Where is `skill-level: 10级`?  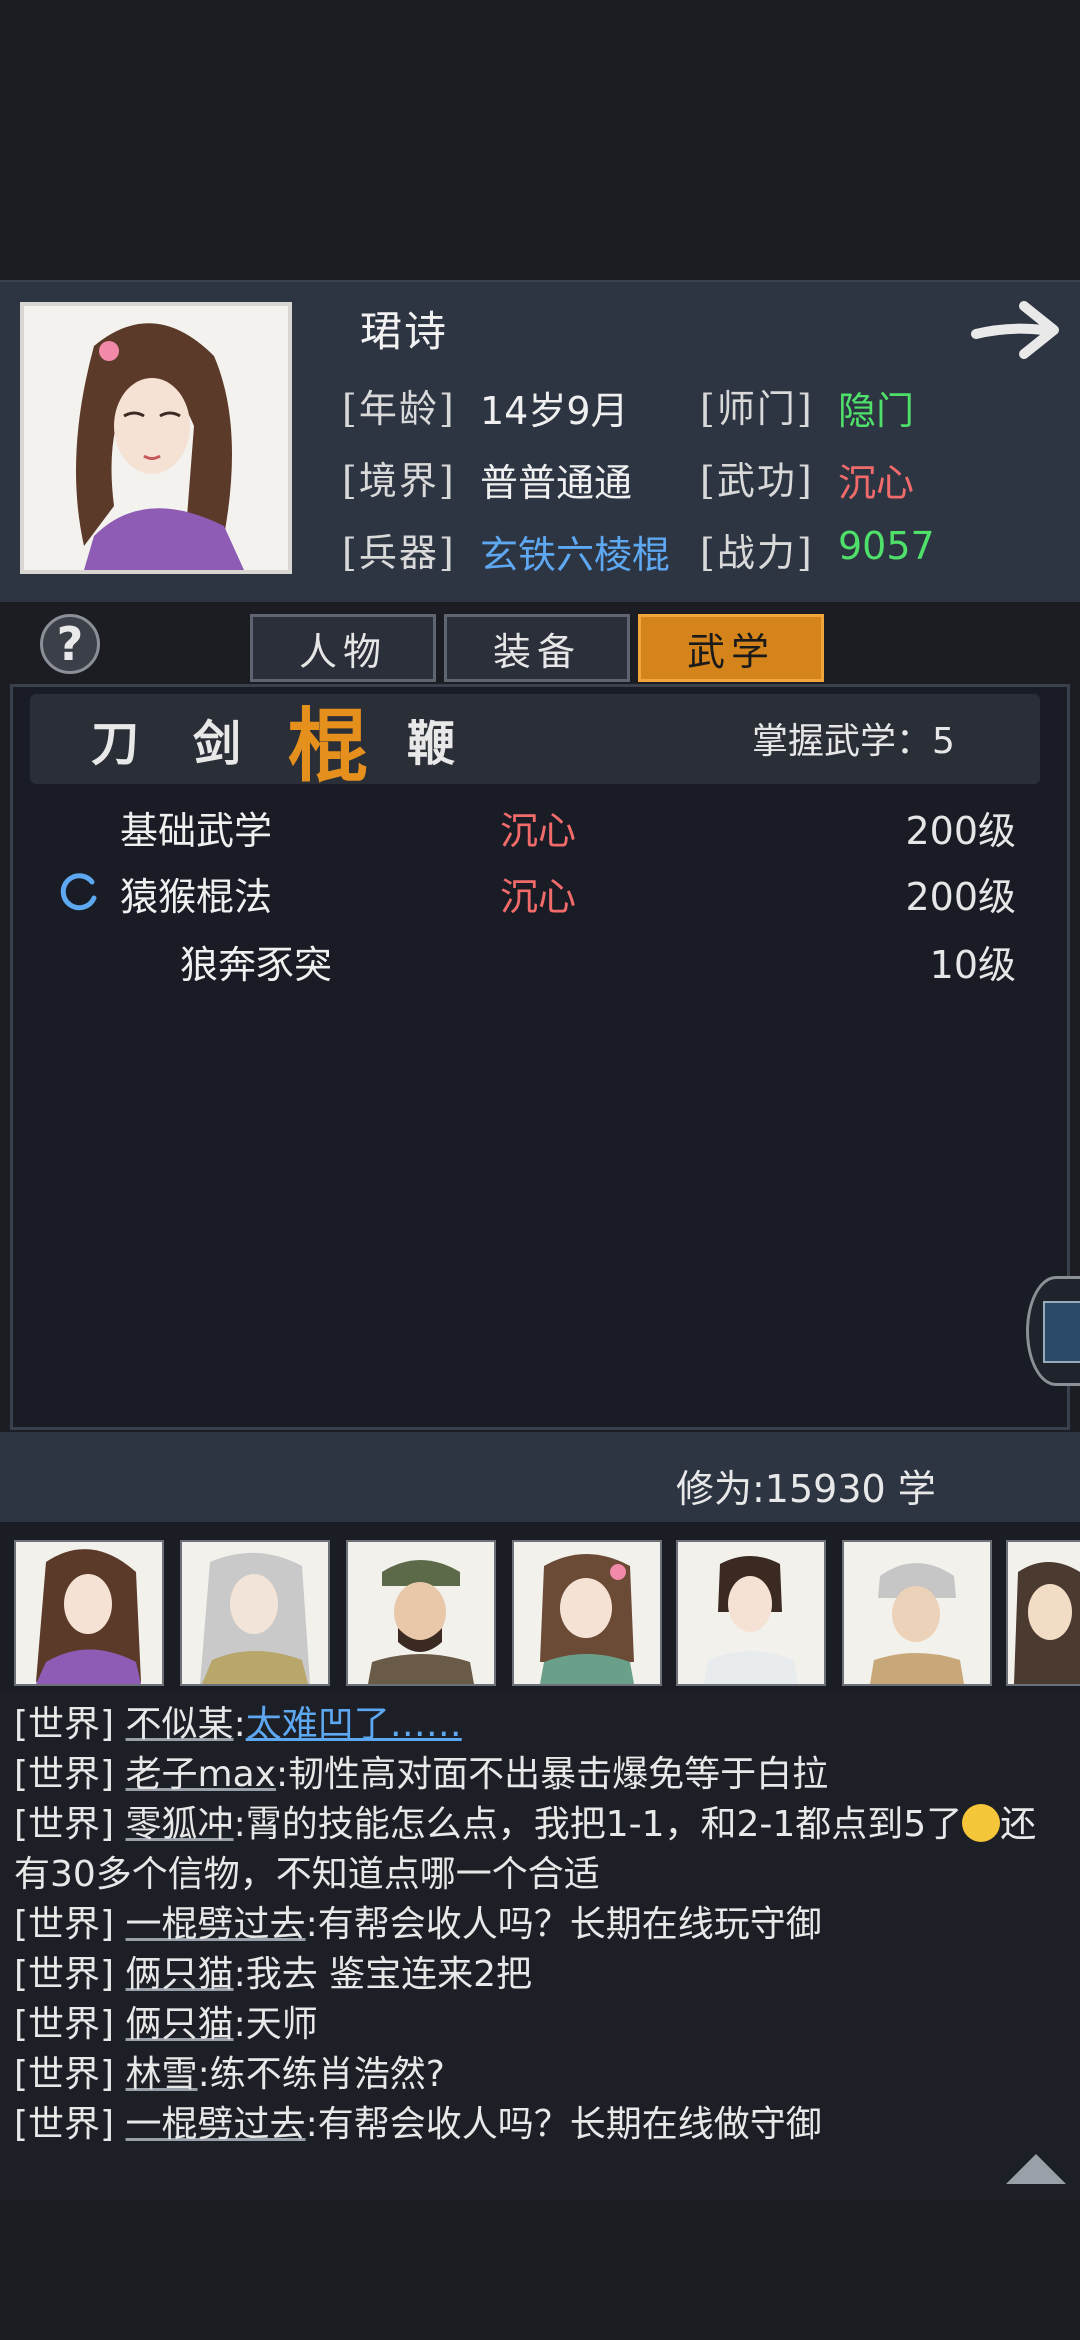
skill-level: 10级 is located at coordinates (972, 965).